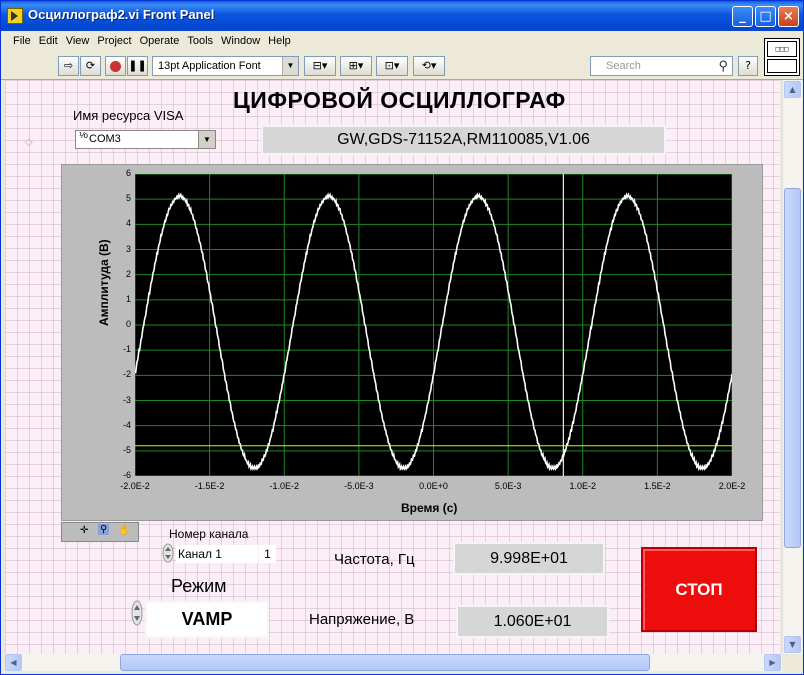  Describe the element at coordinates (723, 66) in the screenshot. I see `search-icon: ⚲` at that location.